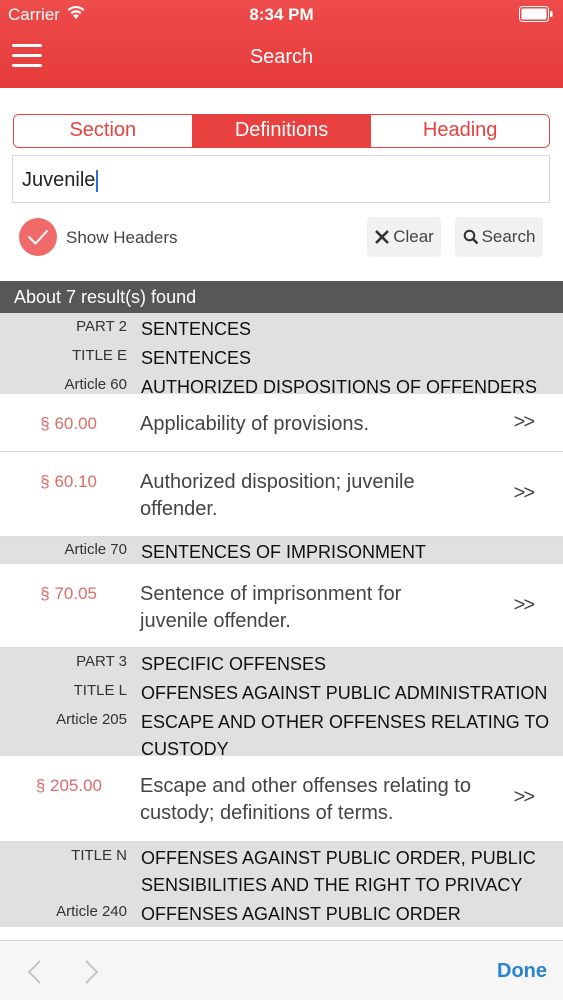  What do you see at coordinates (95, 384) in the screenshot?
I see `header-key: Article 60` at bounding box center [95, 384].